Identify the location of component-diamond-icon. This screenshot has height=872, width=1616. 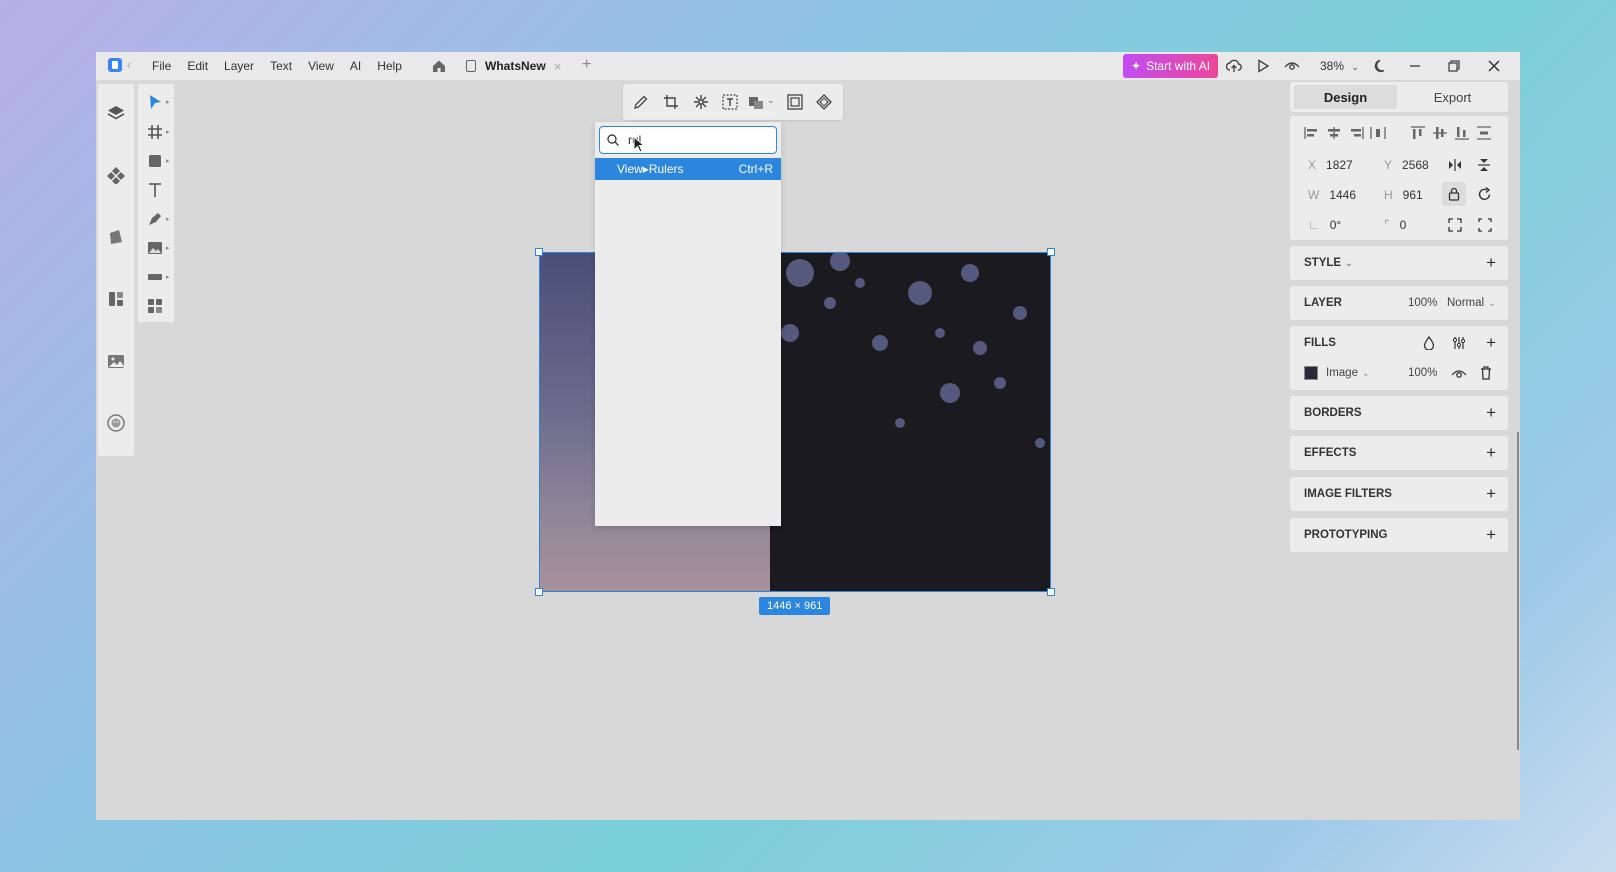
(824, 102).